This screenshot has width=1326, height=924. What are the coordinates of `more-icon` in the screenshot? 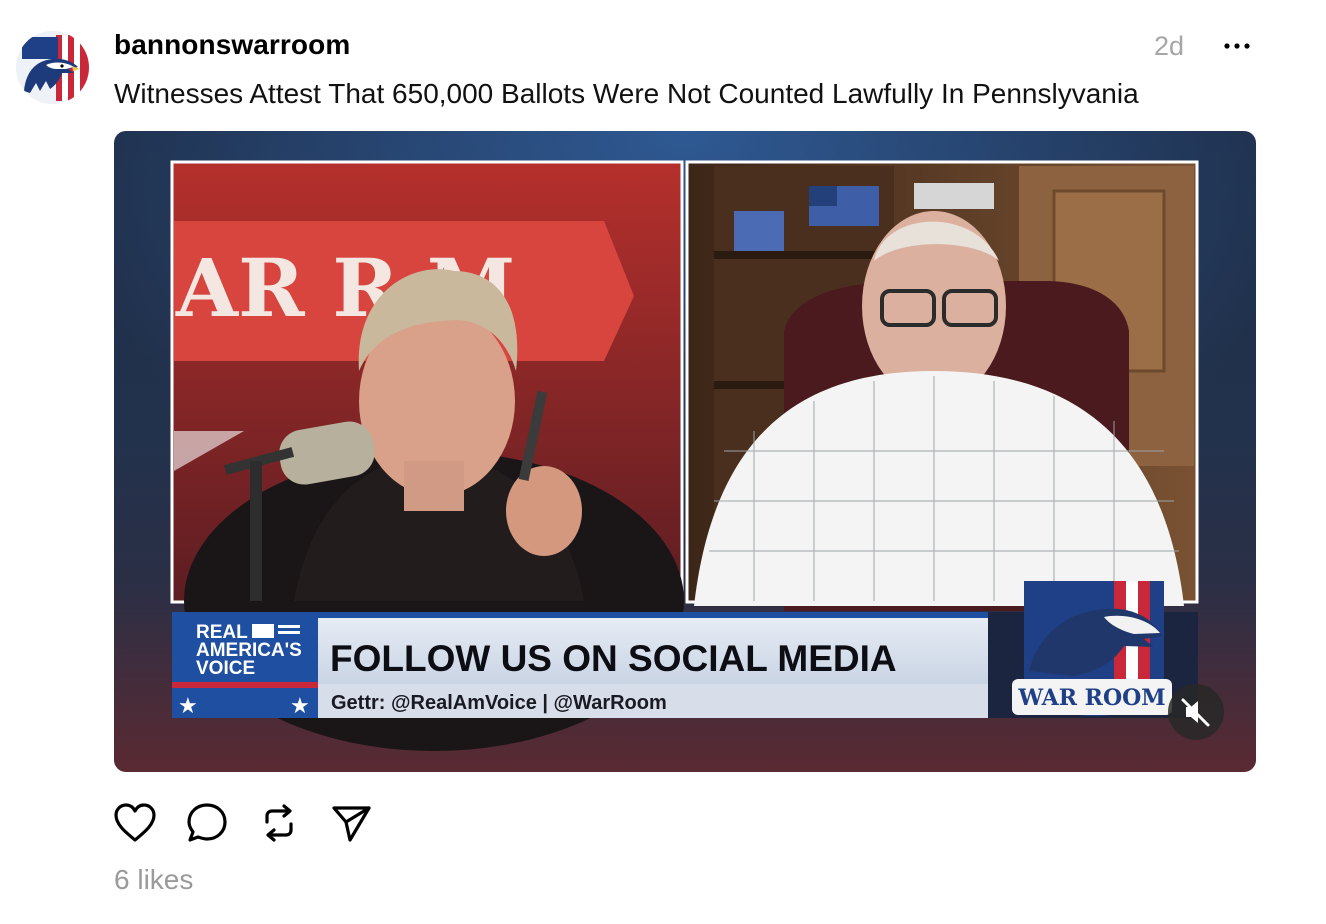 It's located at (1238, 46).